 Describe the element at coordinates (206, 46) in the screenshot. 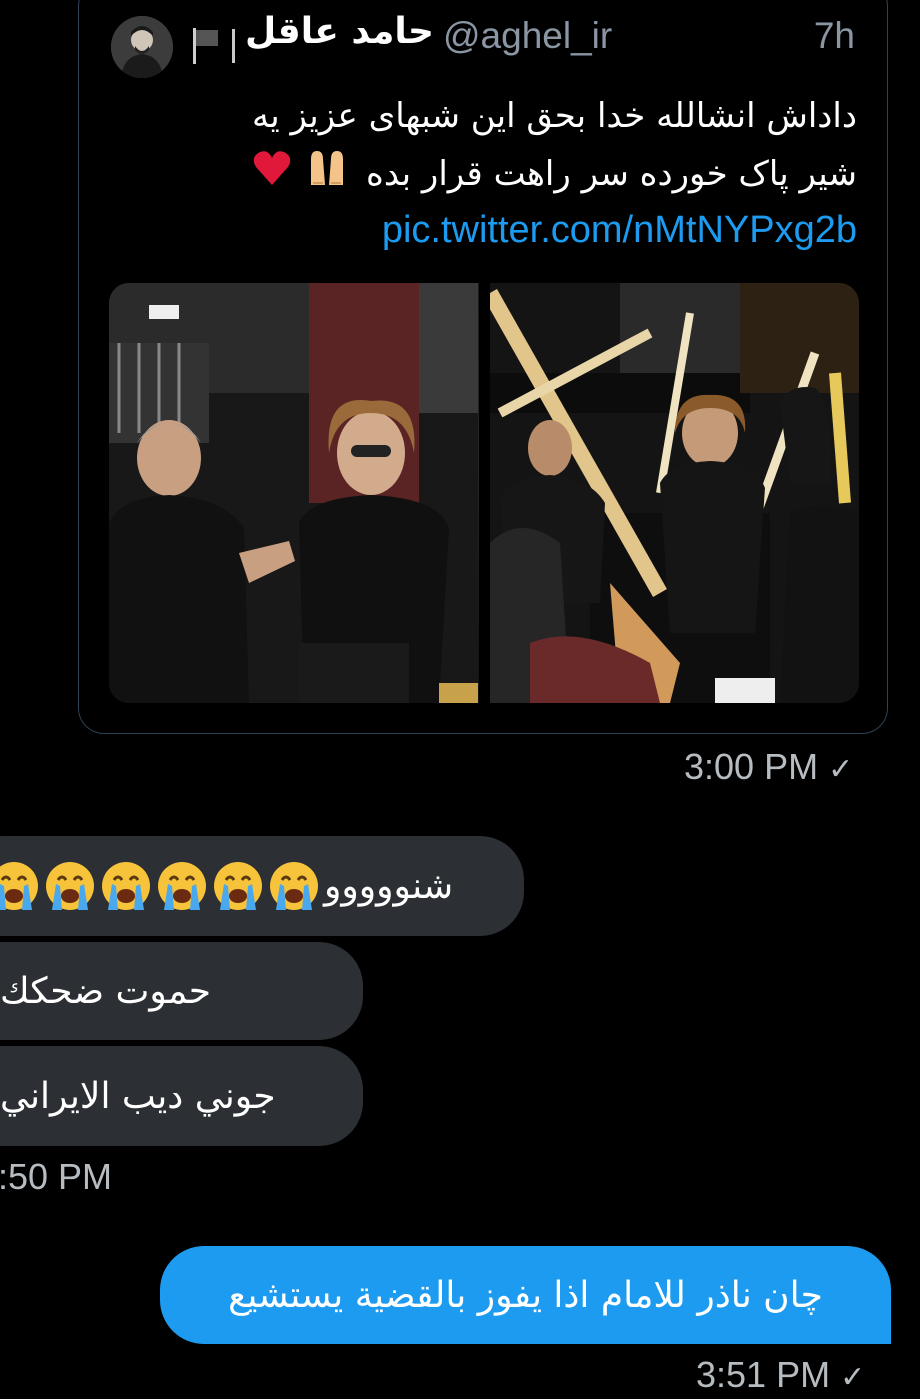

I see `black-flag-icon` at that location.